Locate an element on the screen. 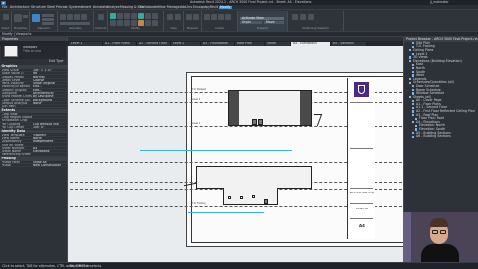 The width and height of the screenshot is (478, 269). type-sub: Title w Line is located at coordinates (32, 50).